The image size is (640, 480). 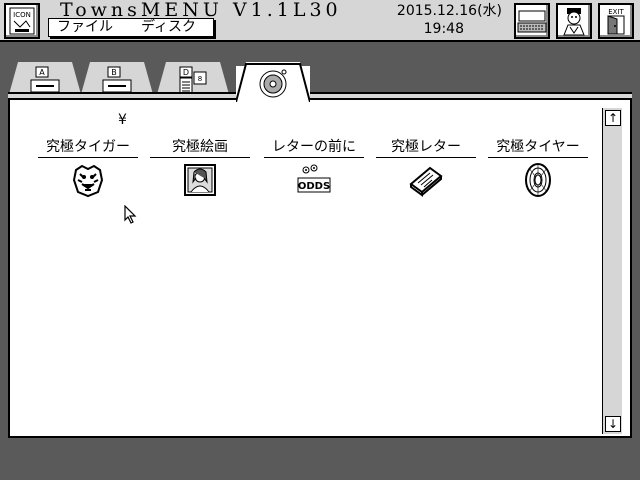 I want to click on file-label: 究極タイガー, so click(x=88, y=148).